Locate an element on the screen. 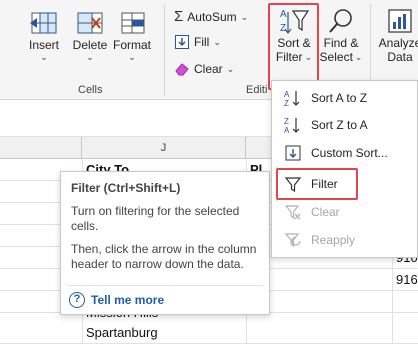 This screenshot has height=344, width=418. tell-me-more-link: ? Tell me more is located at coordinates (116, 300).